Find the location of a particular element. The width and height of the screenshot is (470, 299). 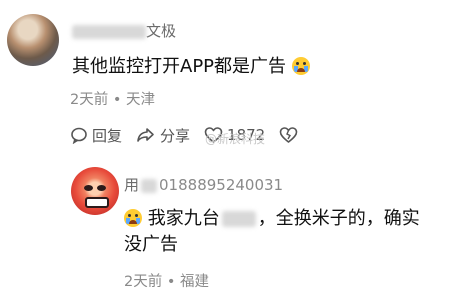

comment-text: 其他监控打开APP都是广告 is located at coordinates (191, 67).